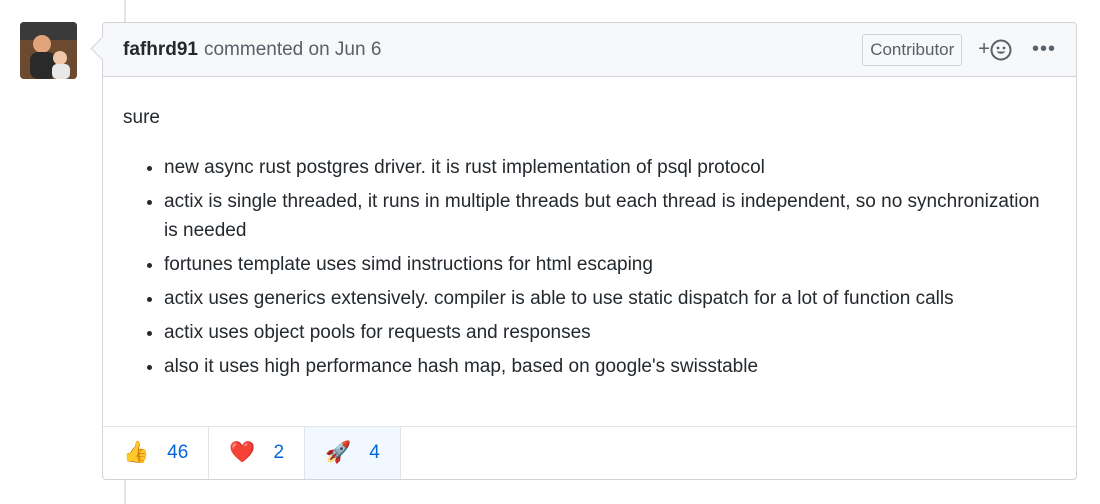  Describe the element at coordinates (156, 453) in the screenshot. I see `reaction-thumbs-up: 👍 46` at that location.